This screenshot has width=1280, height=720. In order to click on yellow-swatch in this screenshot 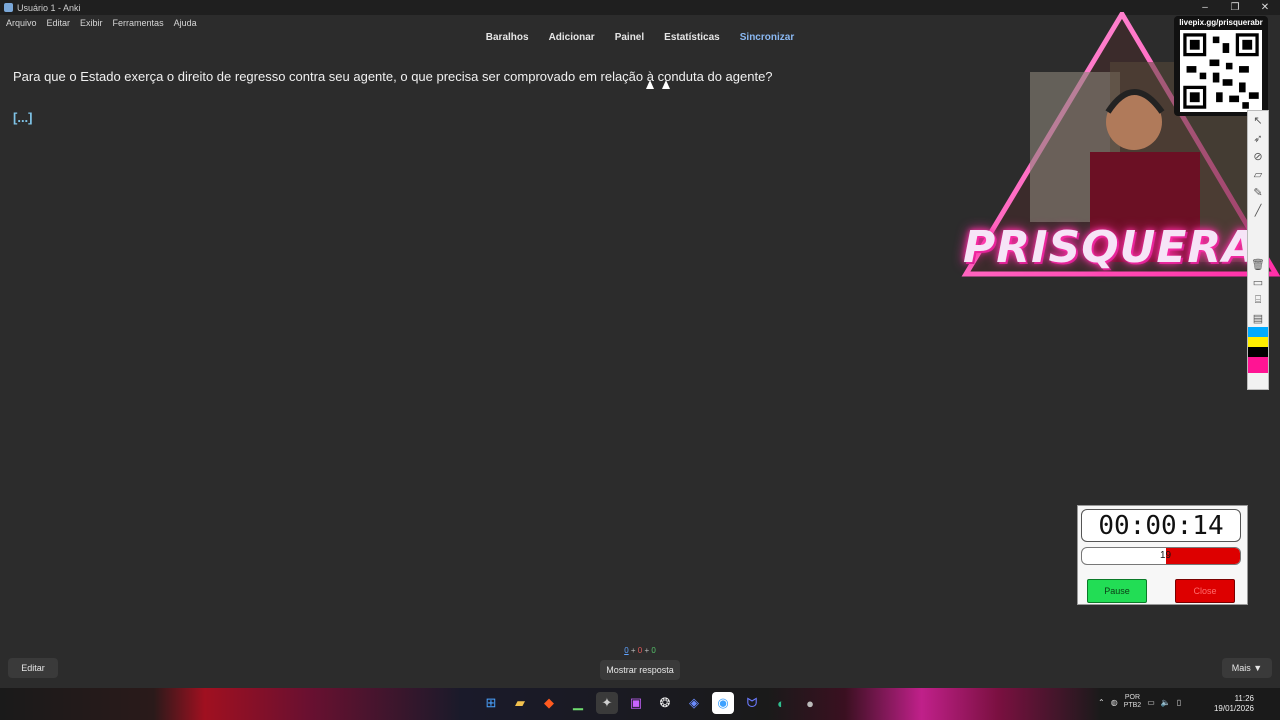, I will do `click(1258, 342)`.